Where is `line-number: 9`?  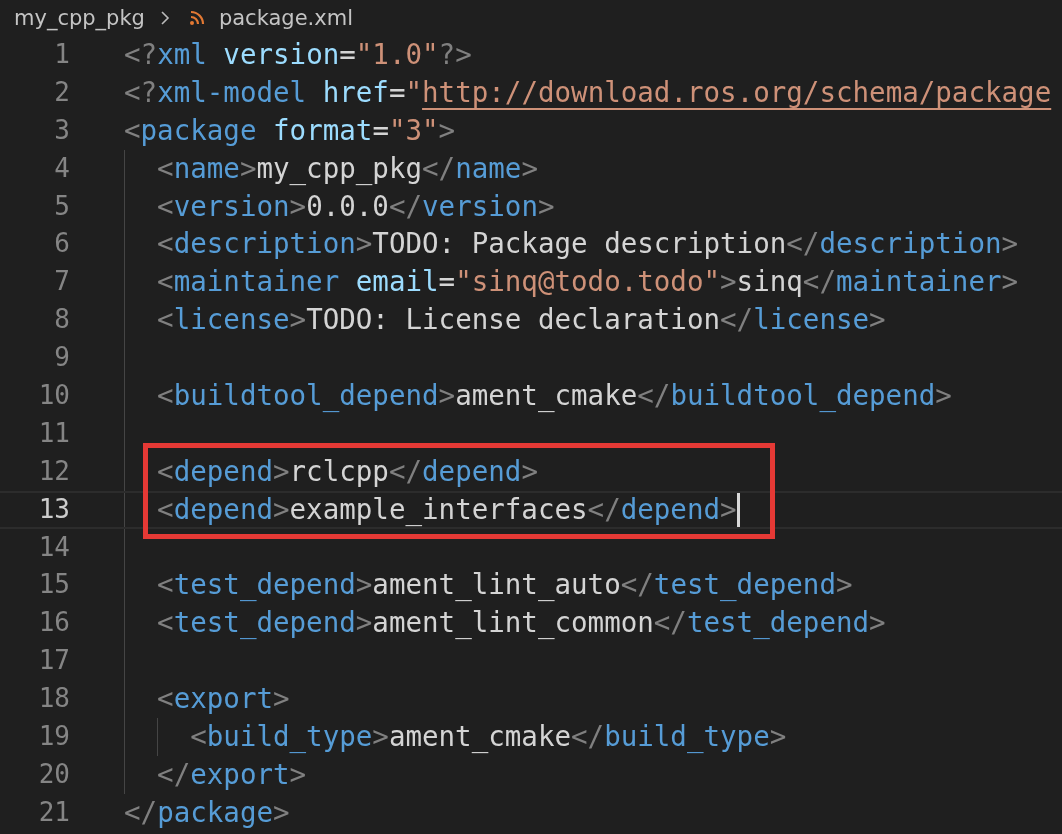 line-number: 9 is located at coordinates (61, 358).